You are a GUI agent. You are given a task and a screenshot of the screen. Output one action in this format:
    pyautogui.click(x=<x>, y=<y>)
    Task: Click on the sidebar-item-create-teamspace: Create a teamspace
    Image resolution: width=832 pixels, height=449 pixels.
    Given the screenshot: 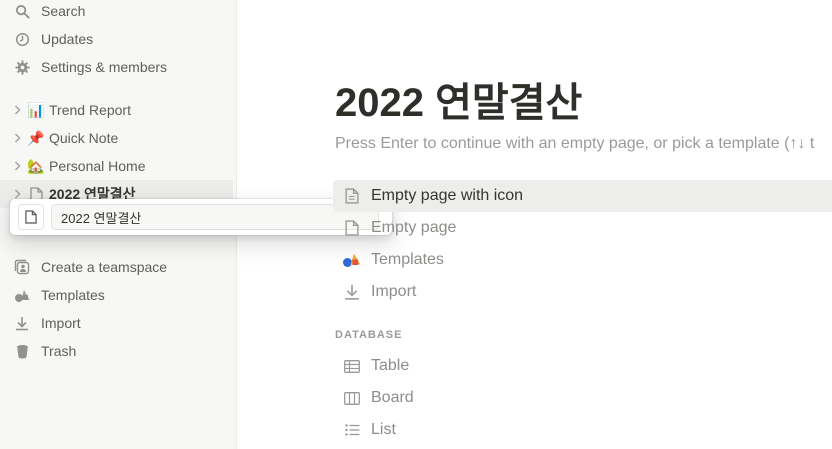 What is the action you would take?
    pyautogui.click(x=118, y=267)
    